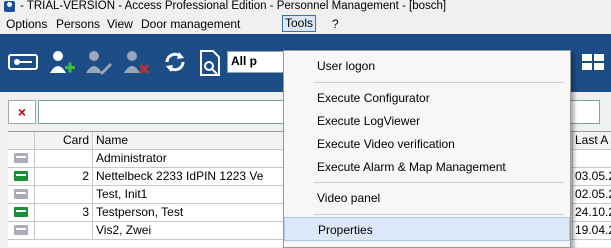 This screenshot has height=248, width=611. I want to click on menu-help: ?, so click(335, 24).